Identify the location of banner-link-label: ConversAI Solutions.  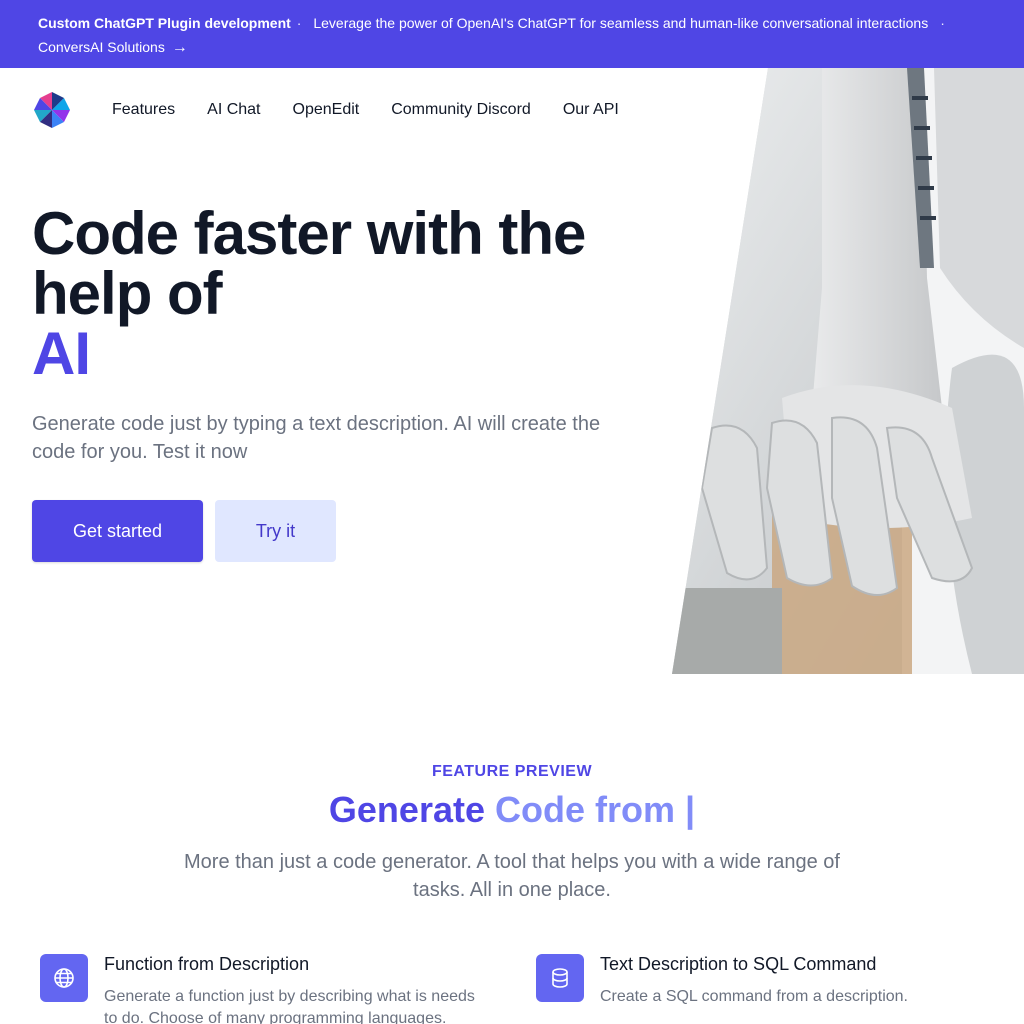
(101, 47).